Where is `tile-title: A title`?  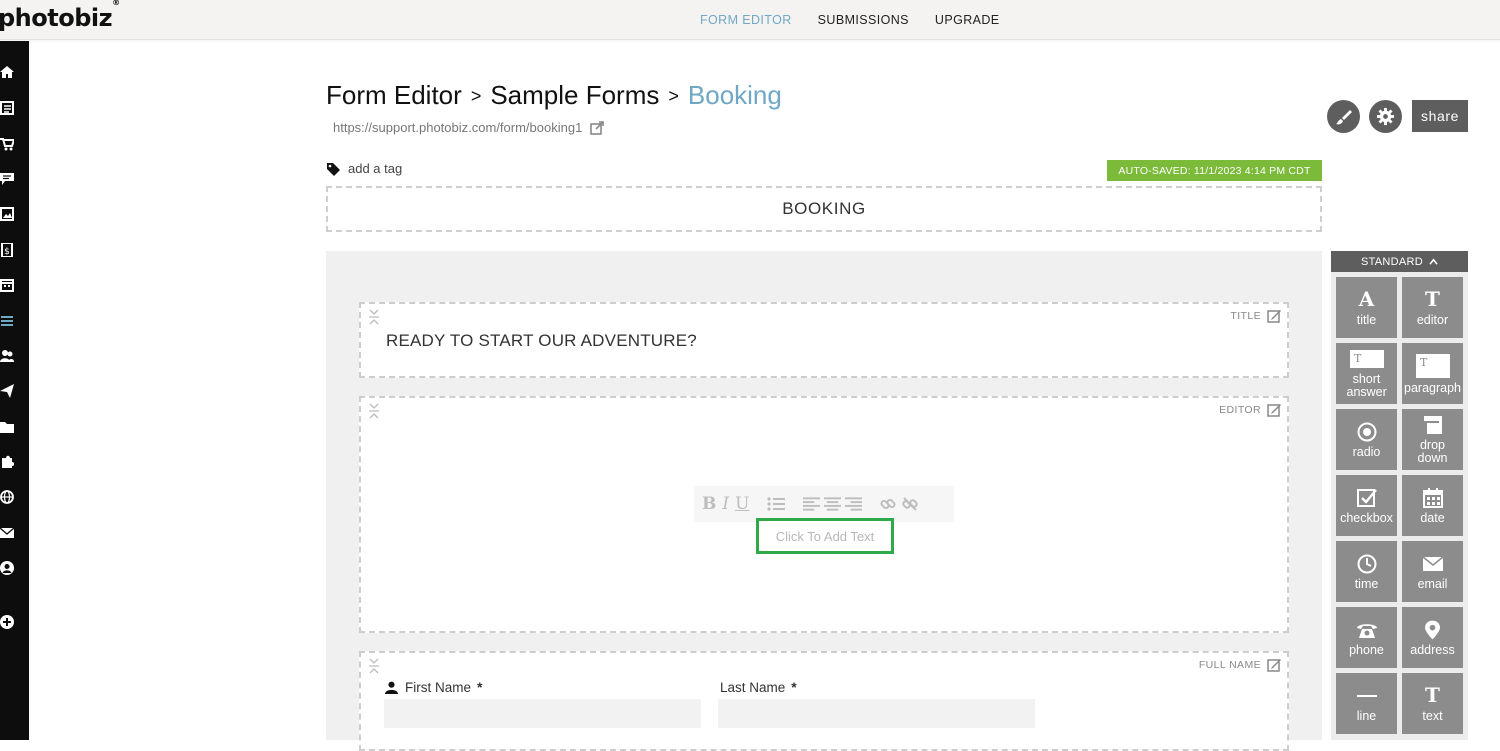 tile-title: A title is located at coordinates (1366, 307).